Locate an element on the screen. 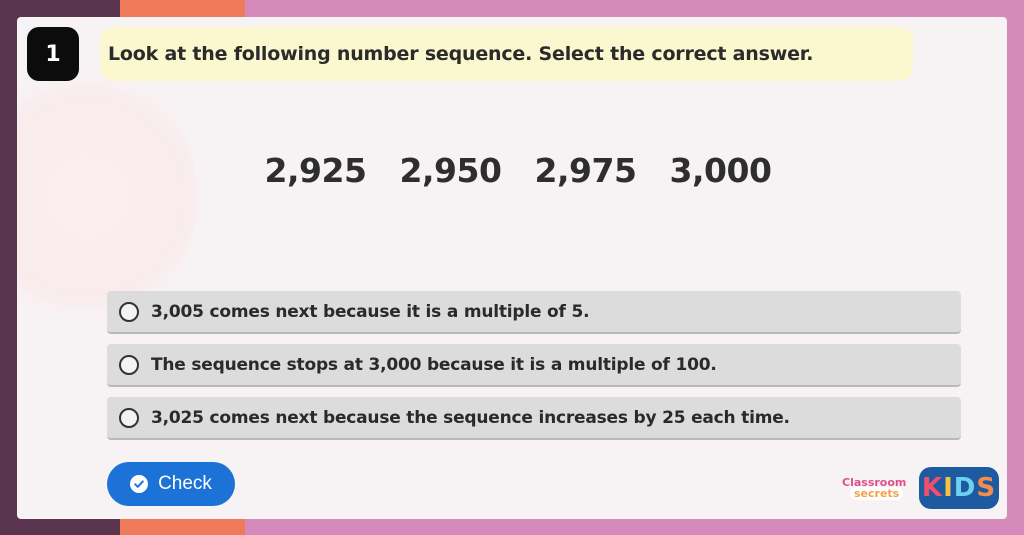 The width and height of the screenshot is (1024, 535). classroom-secrets-logo: Classroom secrets is located at coordinates (878, 491).